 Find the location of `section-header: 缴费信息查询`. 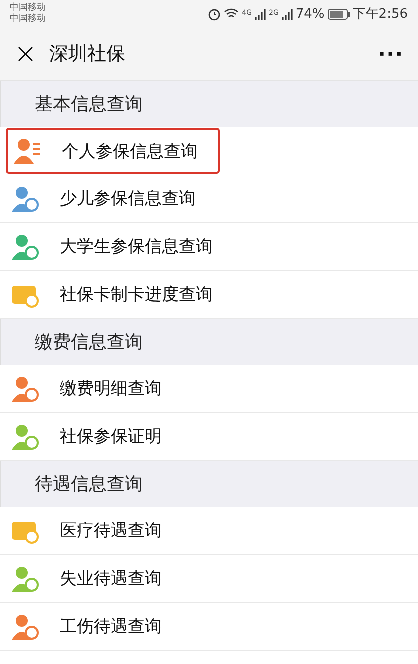

section-header: 缴费信息查询 is located at coordinates (209, 342).